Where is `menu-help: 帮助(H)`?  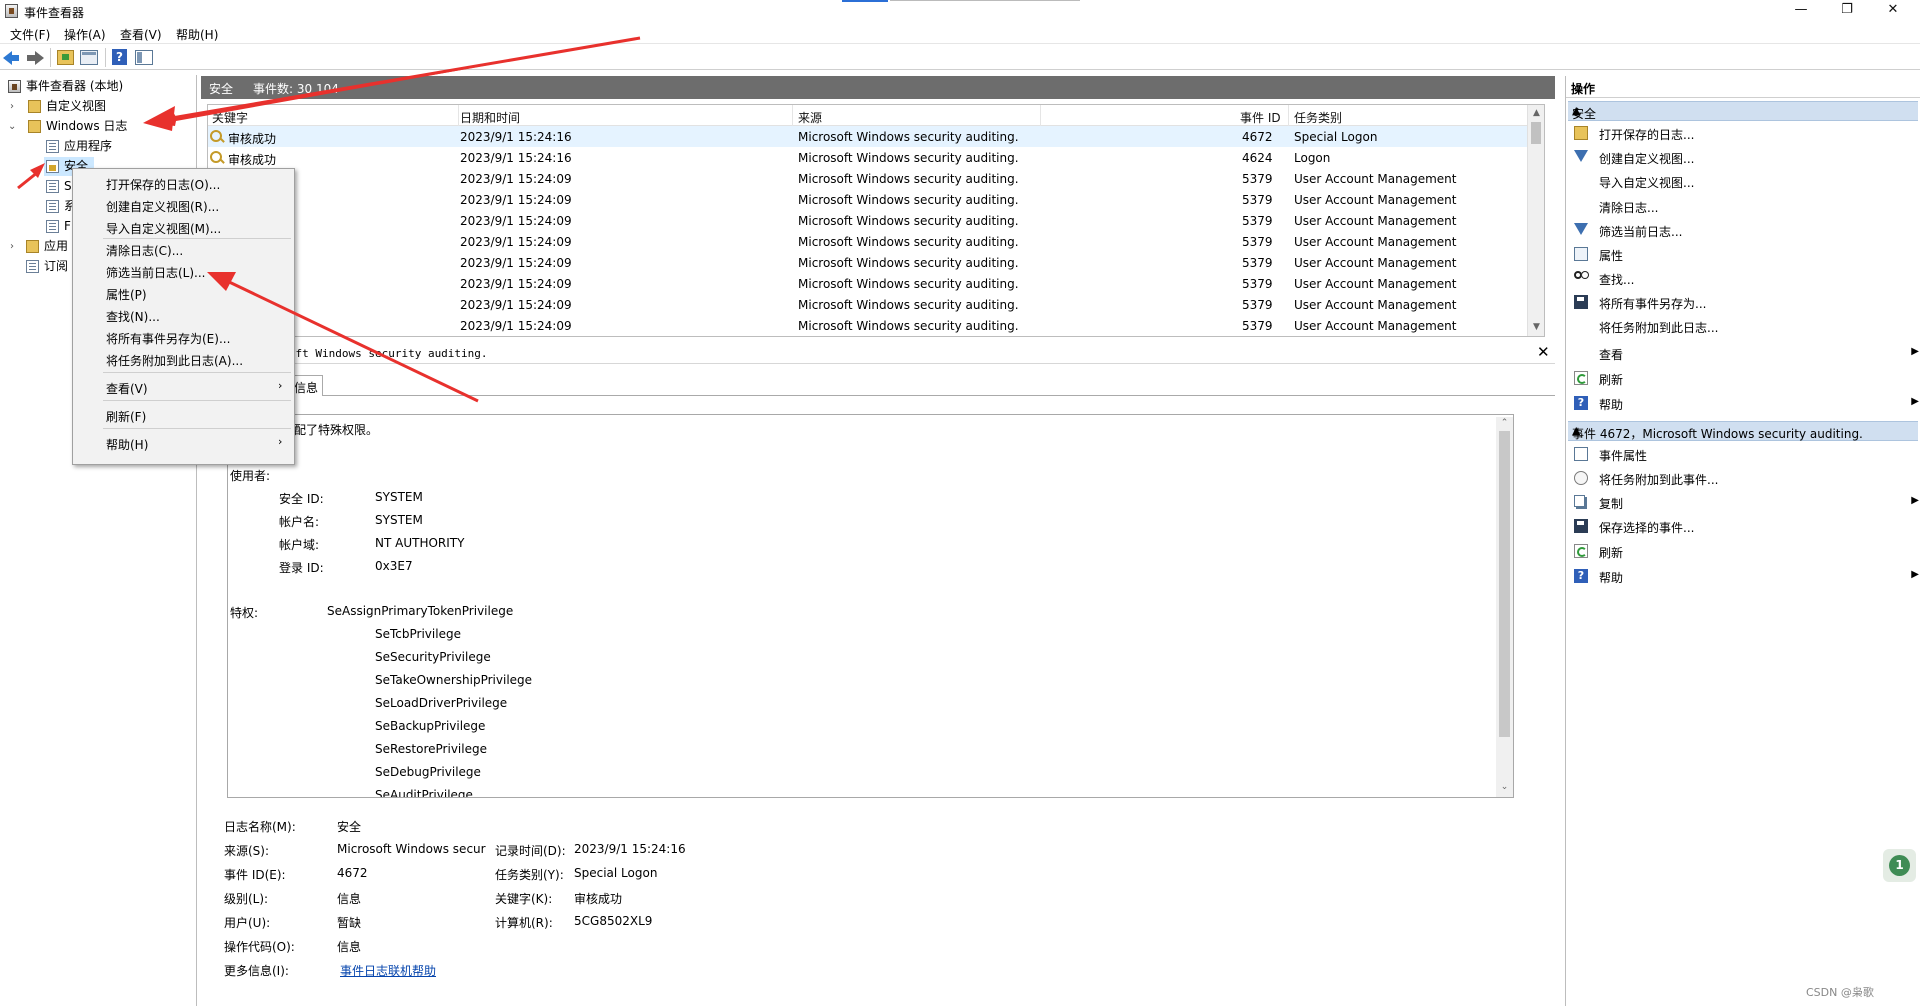
menu-help: 帮助(H) is located at coordinates (197, 34).